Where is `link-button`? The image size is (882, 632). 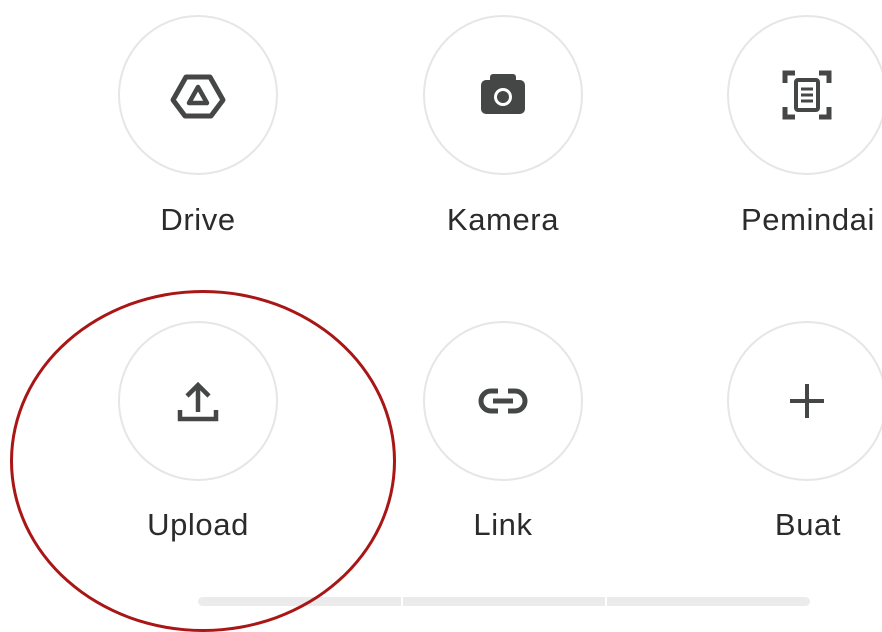
link-button is located at coordinates (503, 401).